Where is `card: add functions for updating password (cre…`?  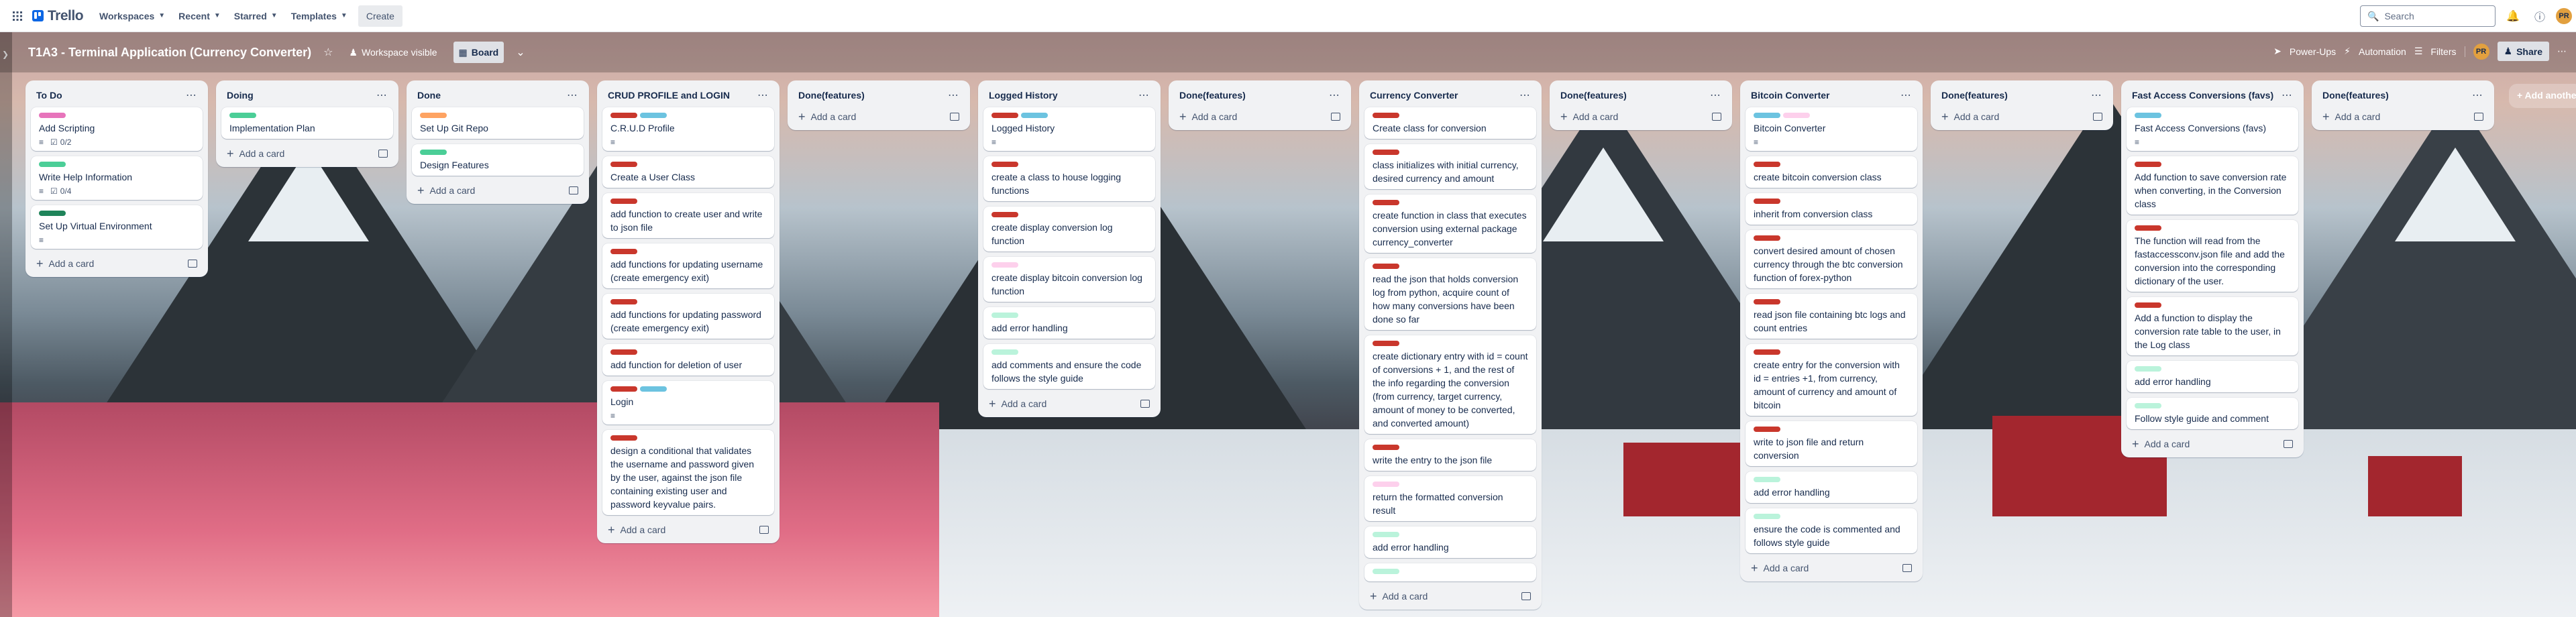
card: add functions for updating password (cre… is located at coordinates (688, 316).